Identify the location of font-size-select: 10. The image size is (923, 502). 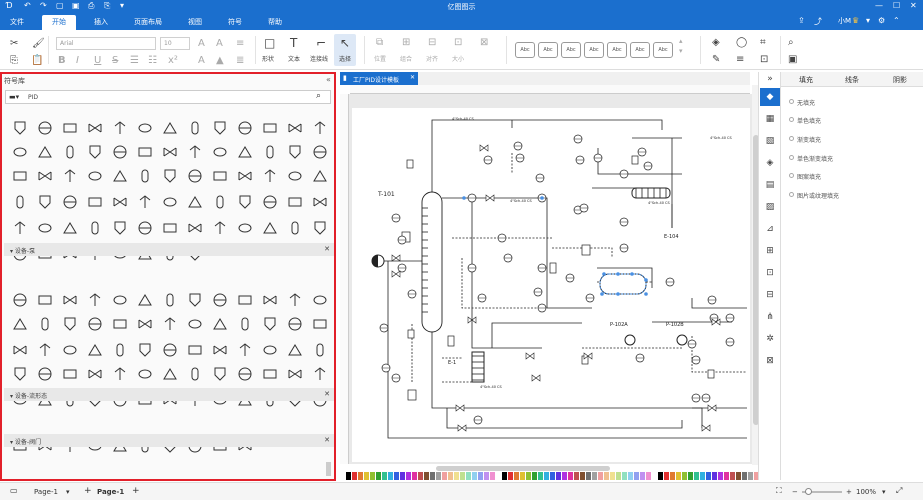
(175, 43).